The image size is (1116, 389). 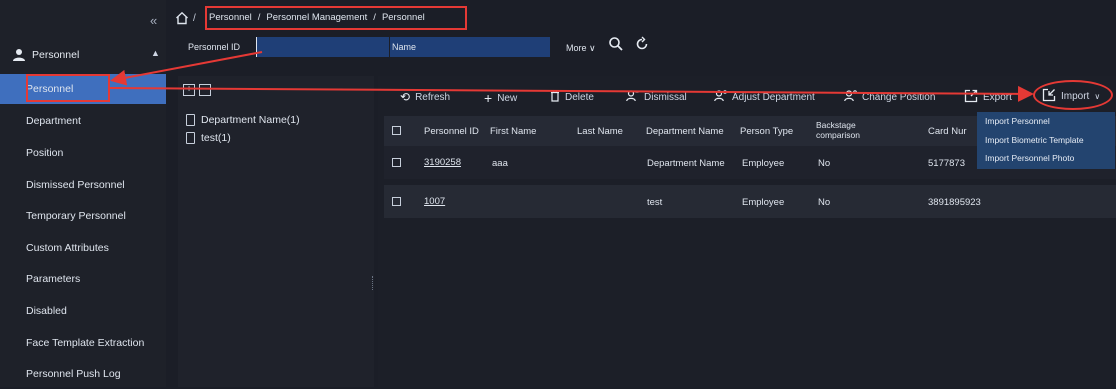 What do you see at coordinates (56, 55) in the screenshot?
I see `sidebar-group-label: Personnel` at bounding box center [56, 55].